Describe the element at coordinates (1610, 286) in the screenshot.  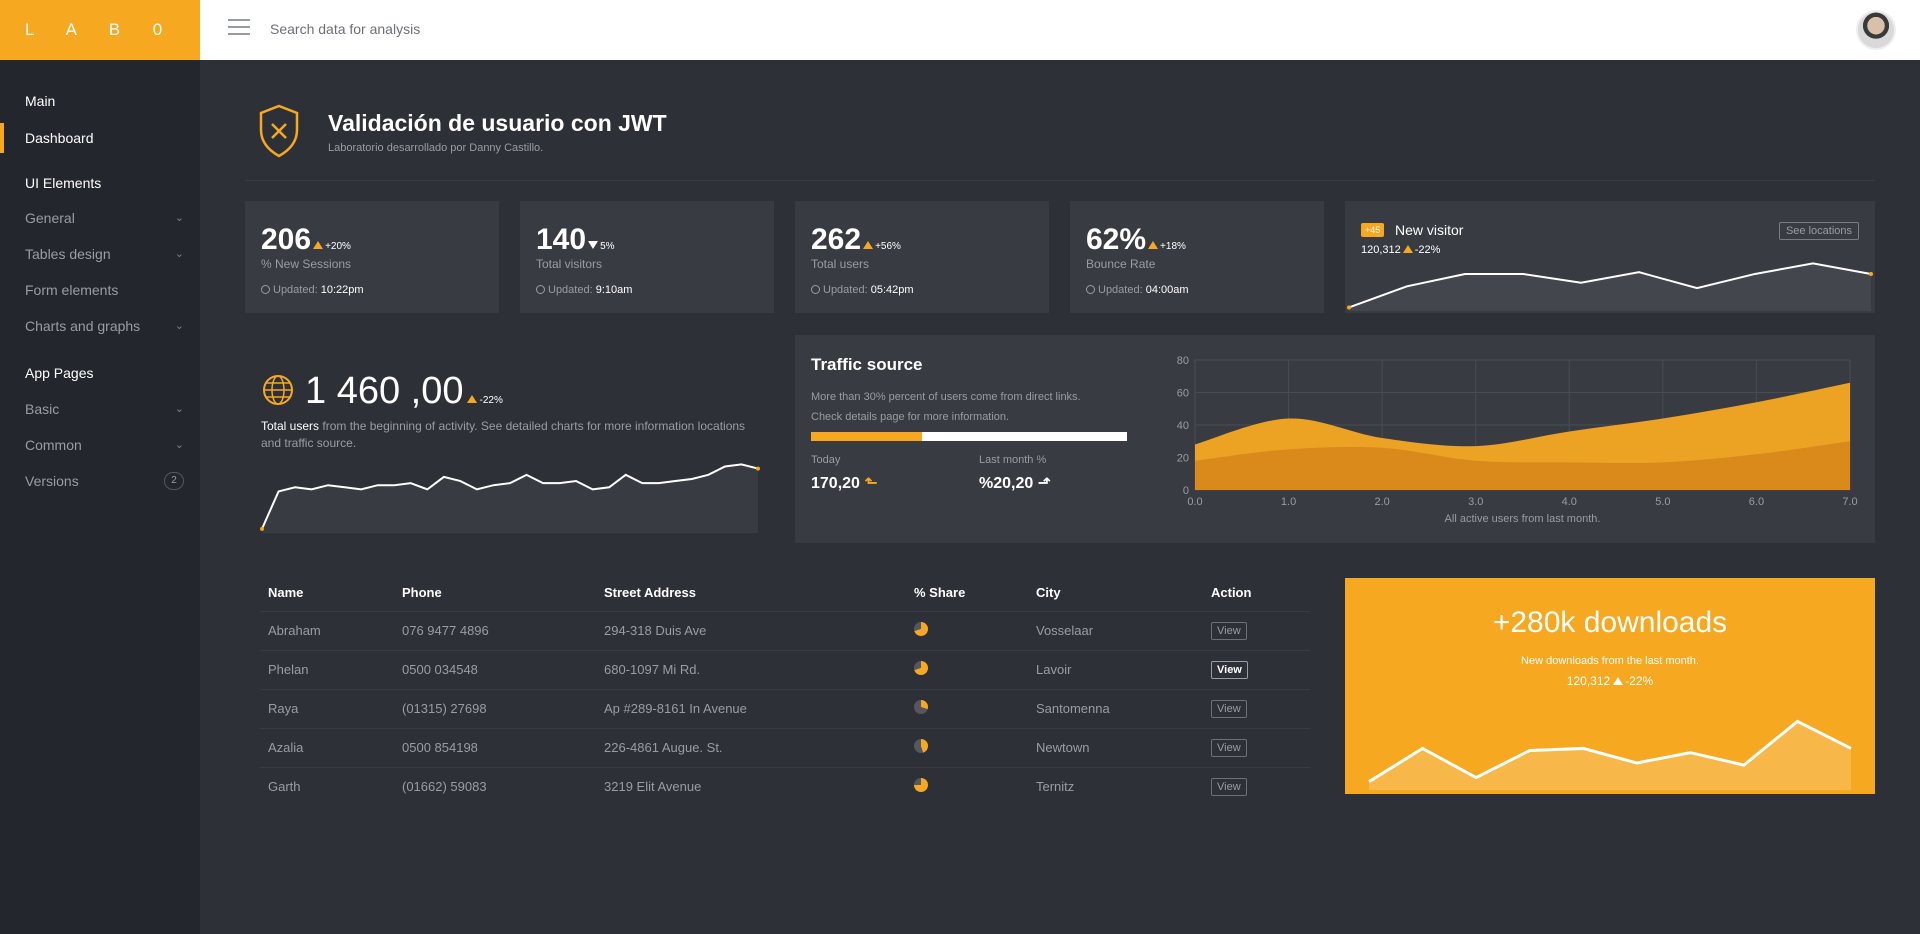
I see `new-visitor-sparkline` at that location.